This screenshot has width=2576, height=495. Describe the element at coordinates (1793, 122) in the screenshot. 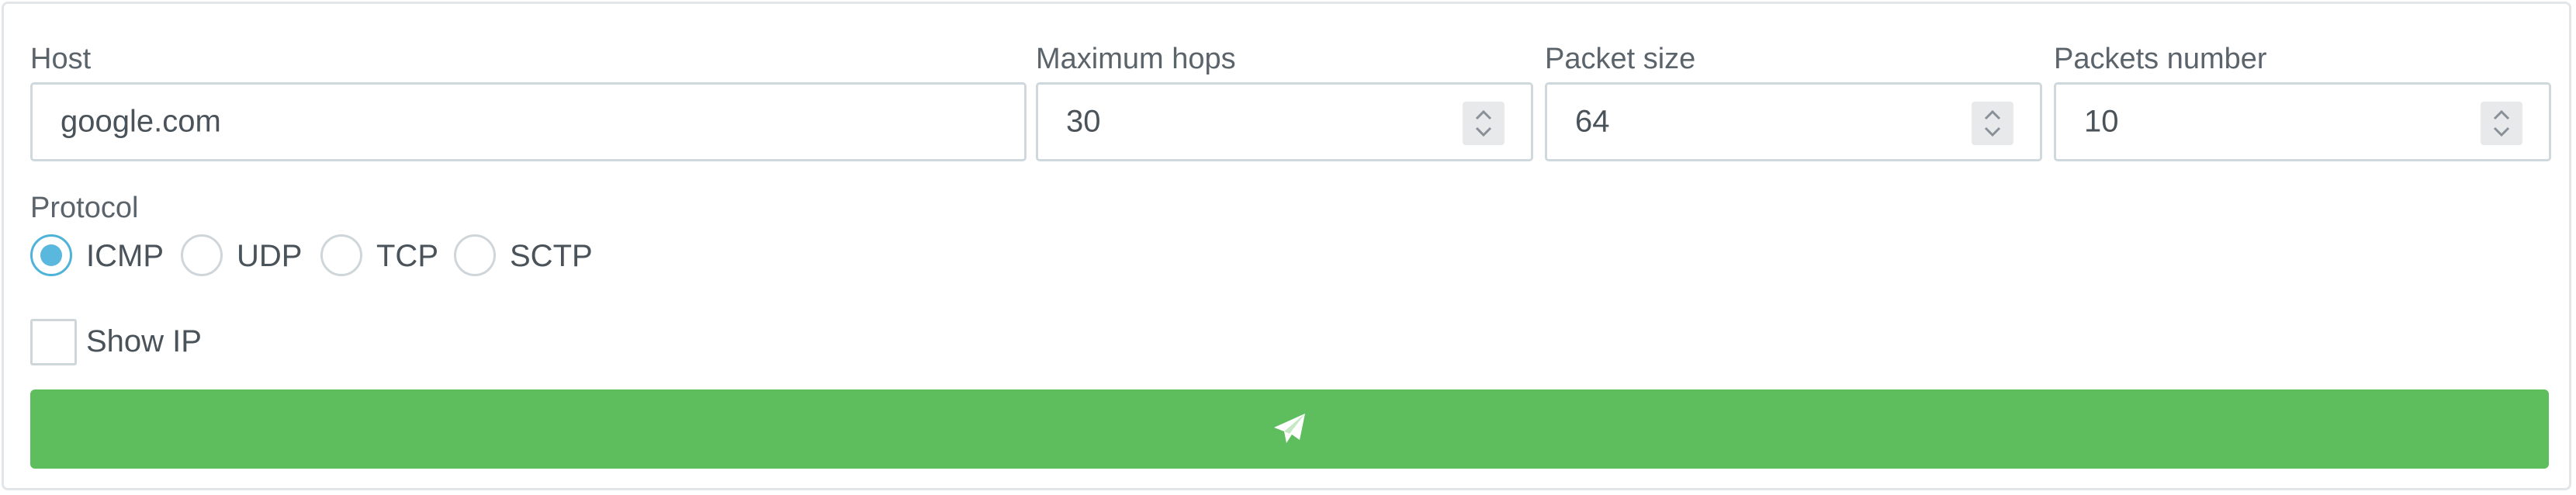

I see `packet-size-input: 64` at that location.